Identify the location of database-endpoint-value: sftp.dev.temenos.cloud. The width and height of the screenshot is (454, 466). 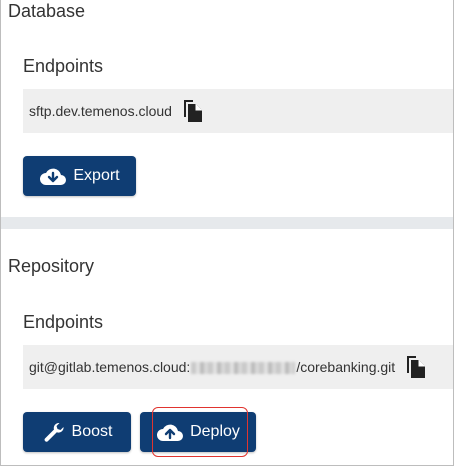
(100, 111).